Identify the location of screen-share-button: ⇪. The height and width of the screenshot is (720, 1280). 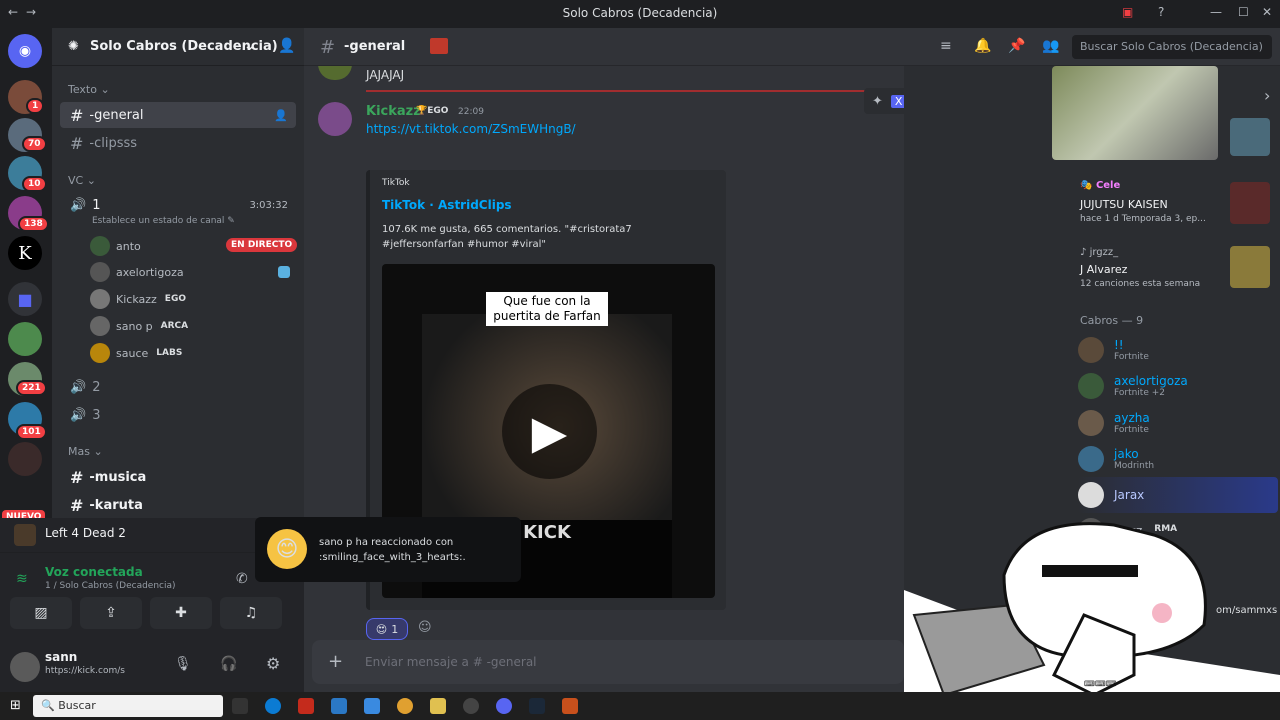
(111, 613).